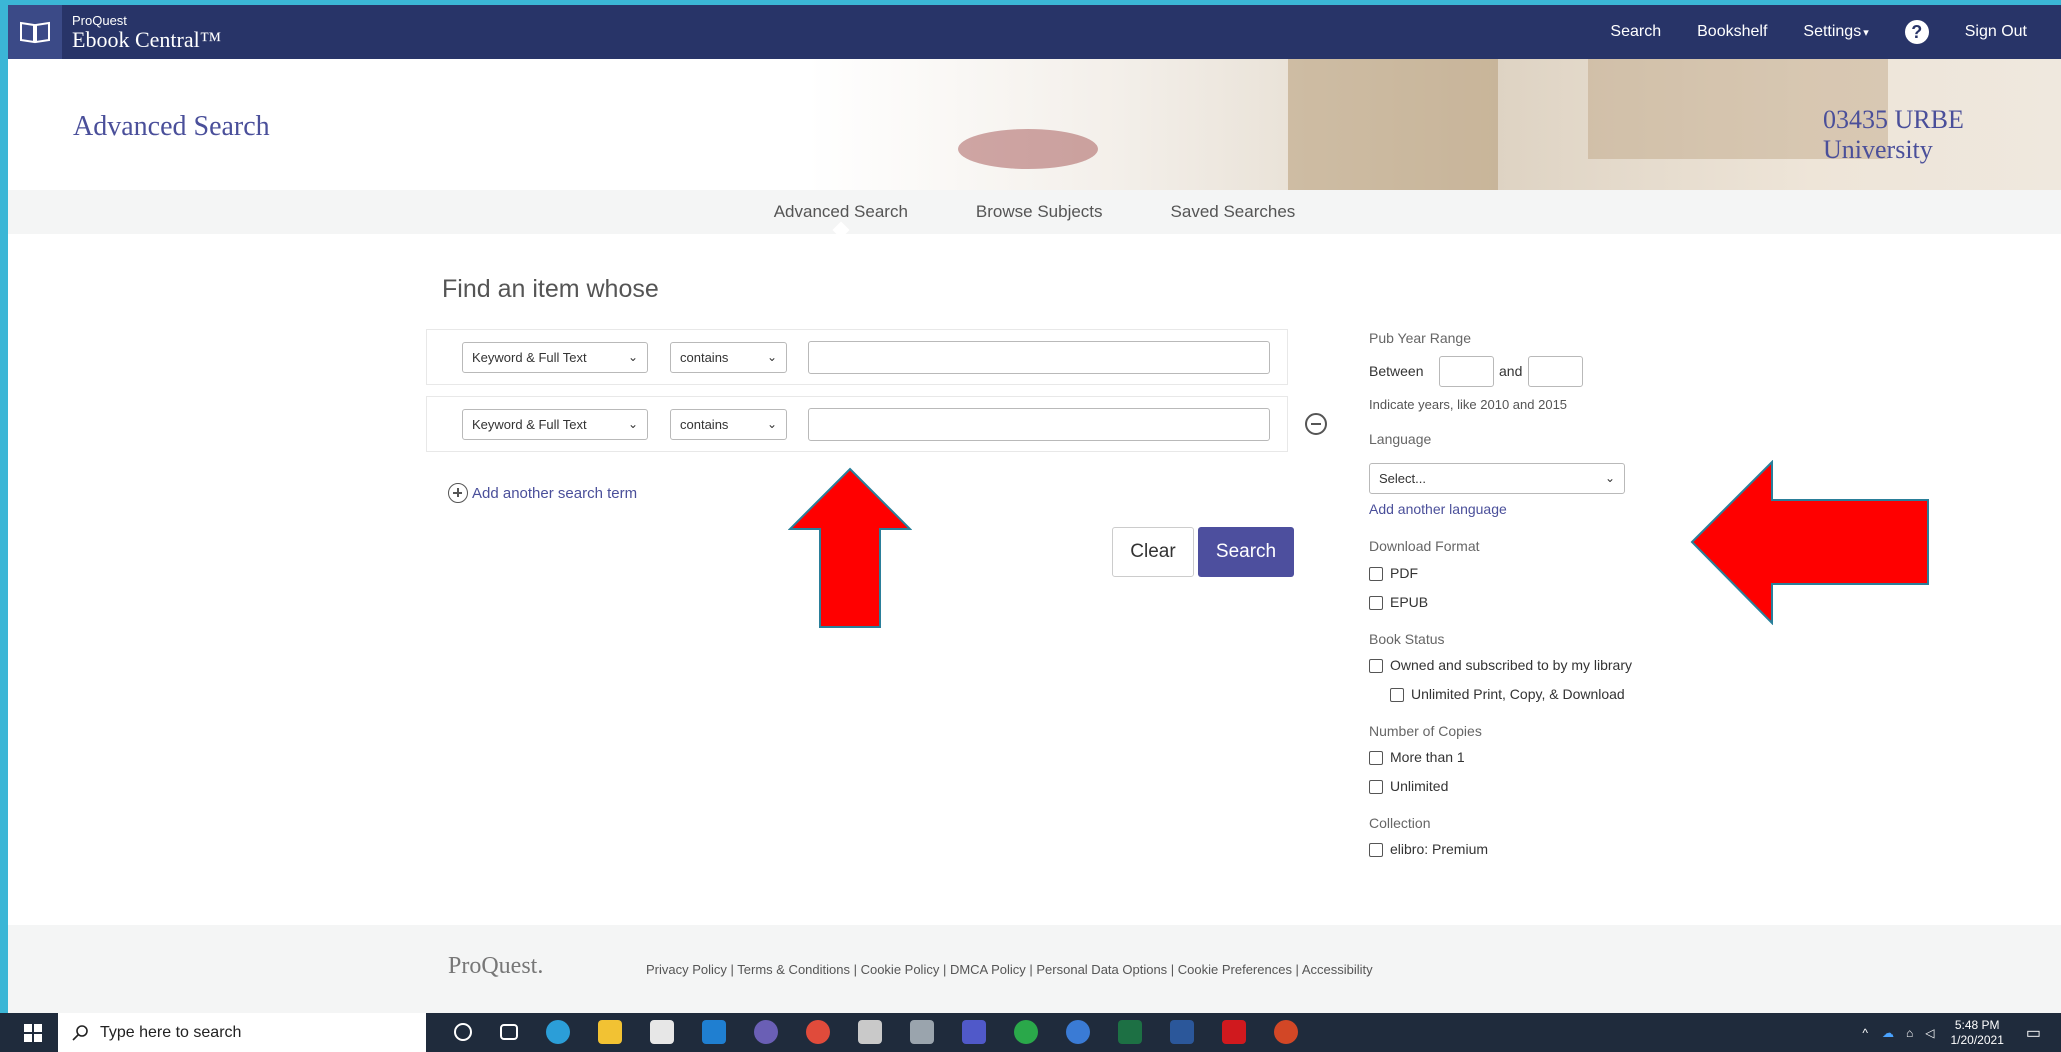 The height and width of the screenshot is (1052, 2061). I want to click on nav-bookshelf-link: Bookshelf, so click(1732, 32).